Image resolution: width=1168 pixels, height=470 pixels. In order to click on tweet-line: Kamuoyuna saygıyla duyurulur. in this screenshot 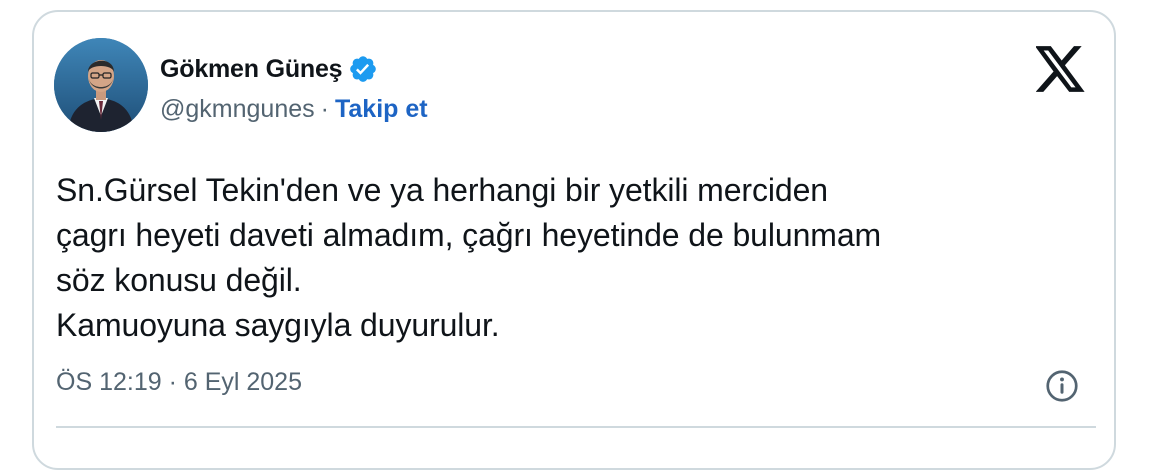, I will do `click(278, 325)`.